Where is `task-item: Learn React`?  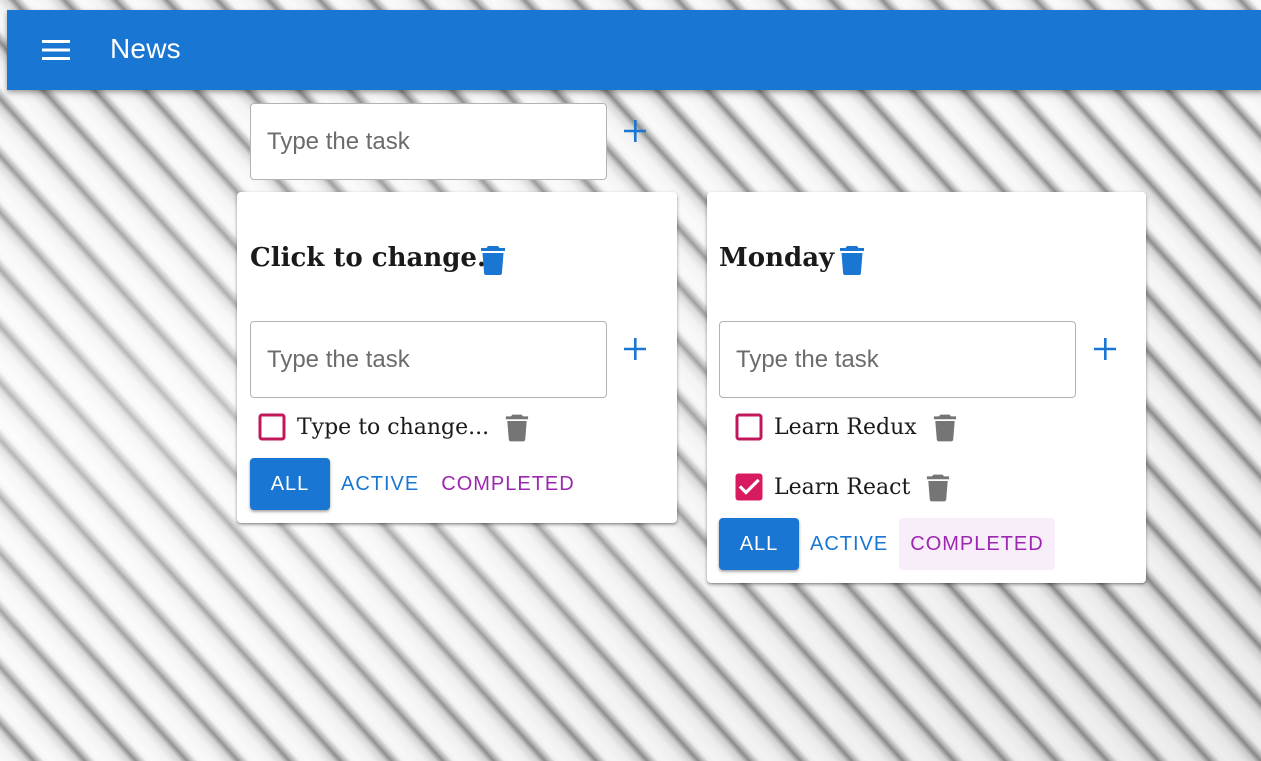
task-item: Learn React is located at coordinates (841, 487).